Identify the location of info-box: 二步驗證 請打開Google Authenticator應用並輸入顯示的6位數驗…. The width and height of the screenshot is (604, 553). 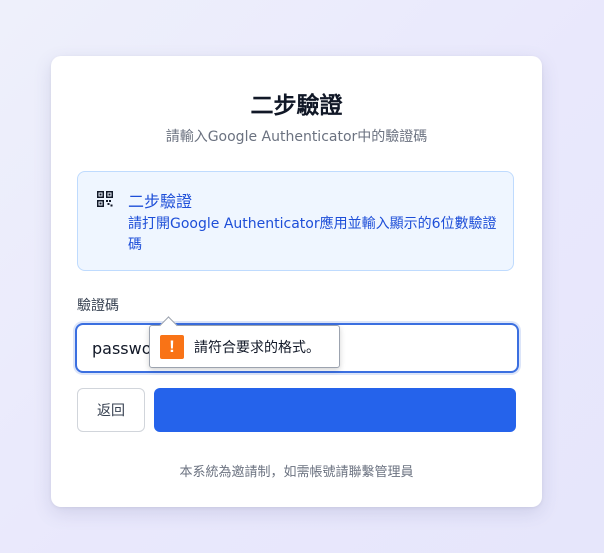
(295, 221).